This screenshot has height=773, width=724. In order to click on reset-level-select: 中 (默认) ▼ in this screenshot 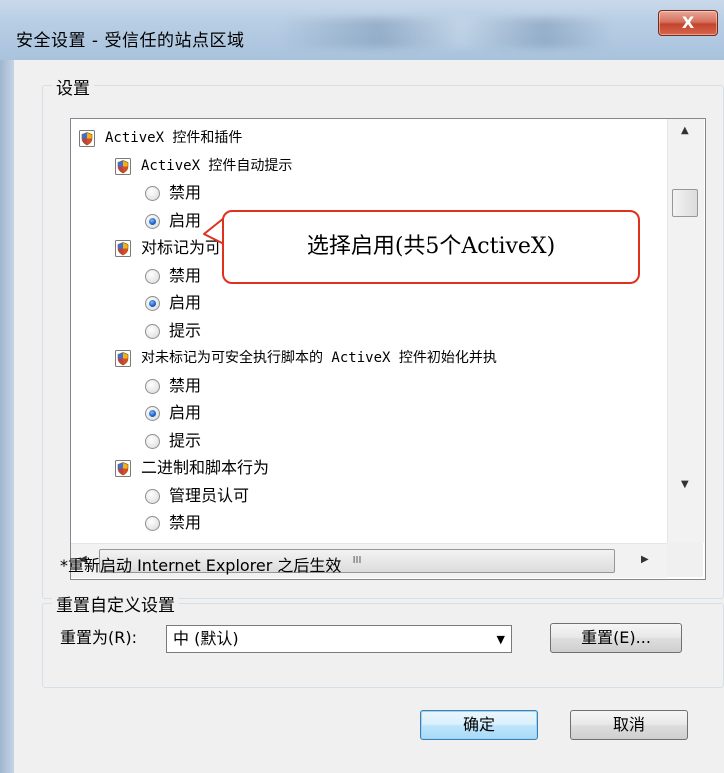, I will do `click(339, 639)`.